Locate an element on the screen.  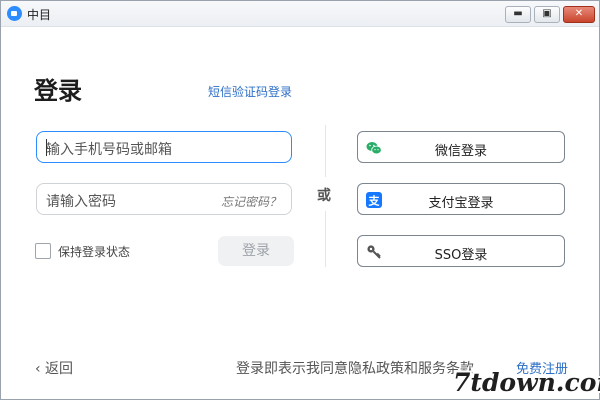
minimize-button: ▬ is located at coordinates (518, 14).